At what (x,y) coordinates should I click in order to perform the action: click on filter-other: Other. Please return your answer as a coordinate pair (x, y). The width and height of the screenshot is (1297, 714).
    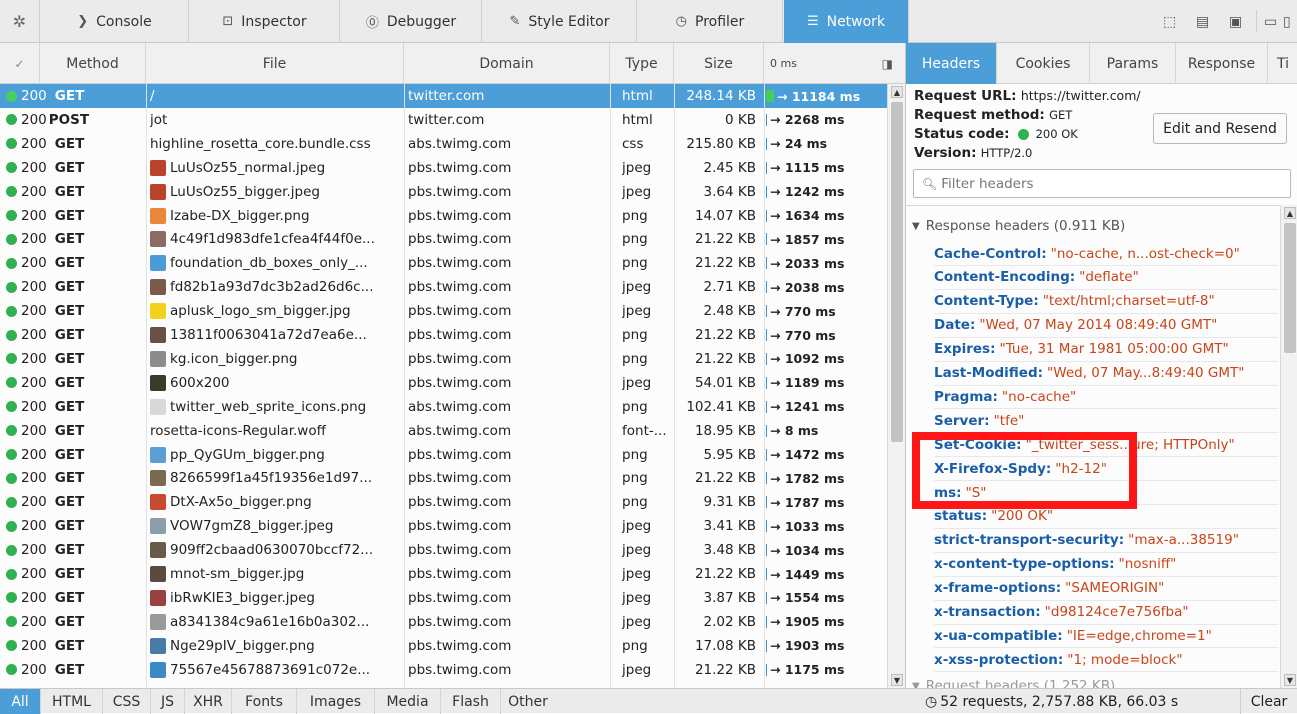
    Looking at the image, I should click on (528, 701).